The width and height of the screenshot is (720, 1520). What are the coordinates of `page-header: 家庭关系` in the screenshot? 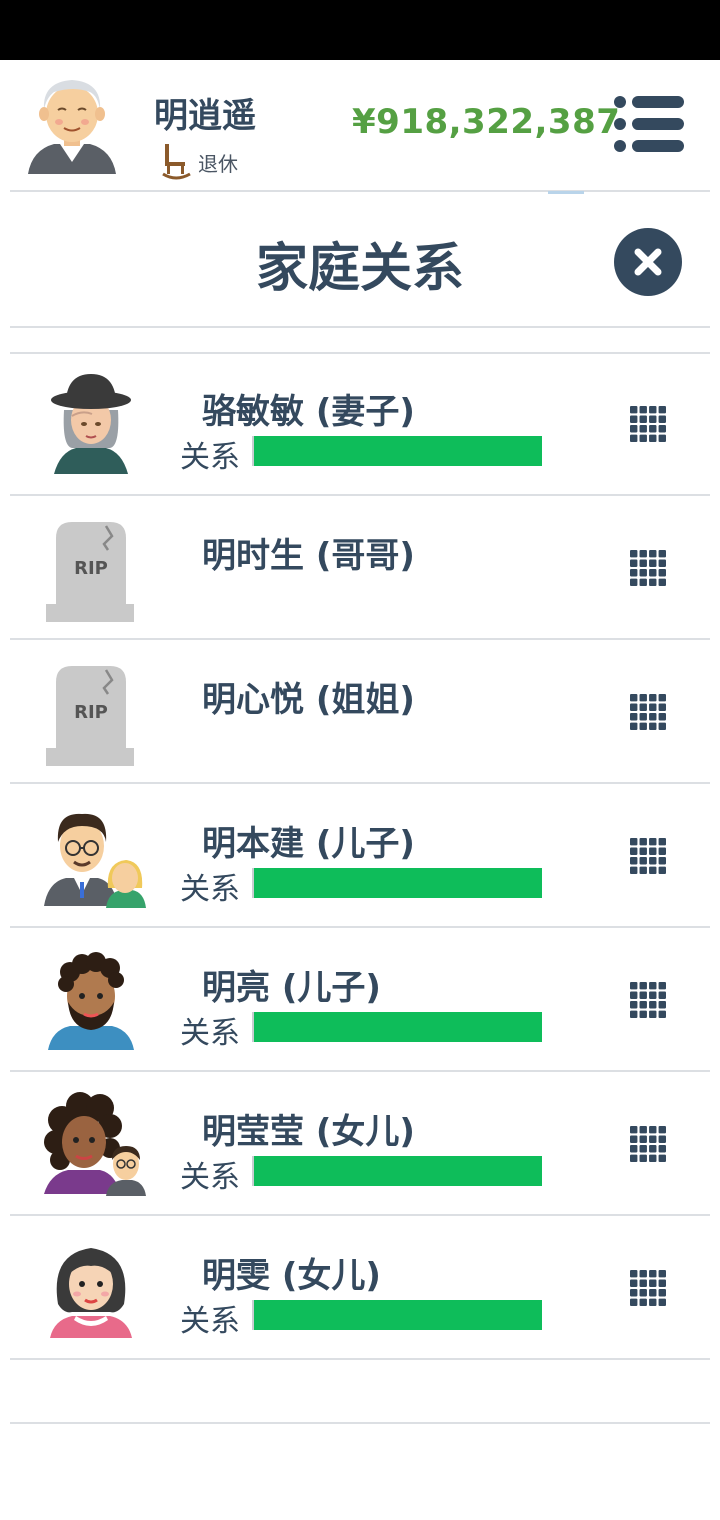 It's located at (360, 261).